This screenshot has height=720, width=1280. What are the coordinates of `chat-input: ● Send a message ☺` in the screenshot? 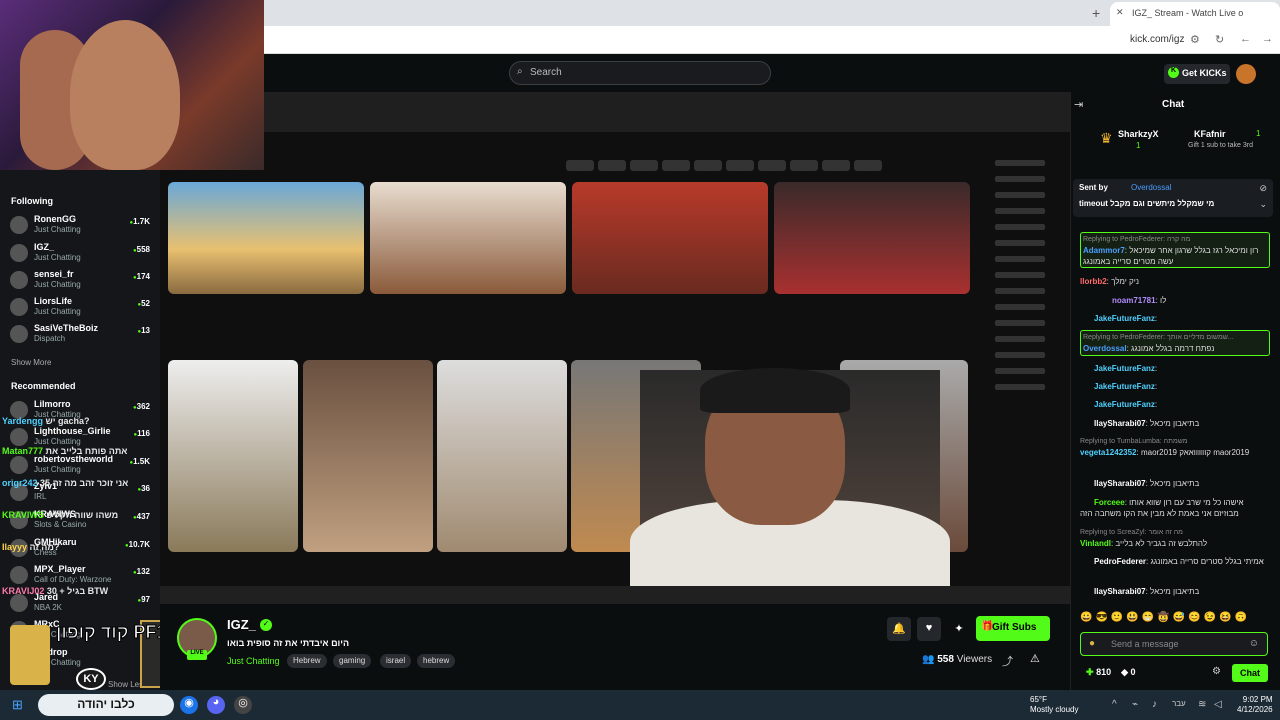 It's located at (1174, 644).